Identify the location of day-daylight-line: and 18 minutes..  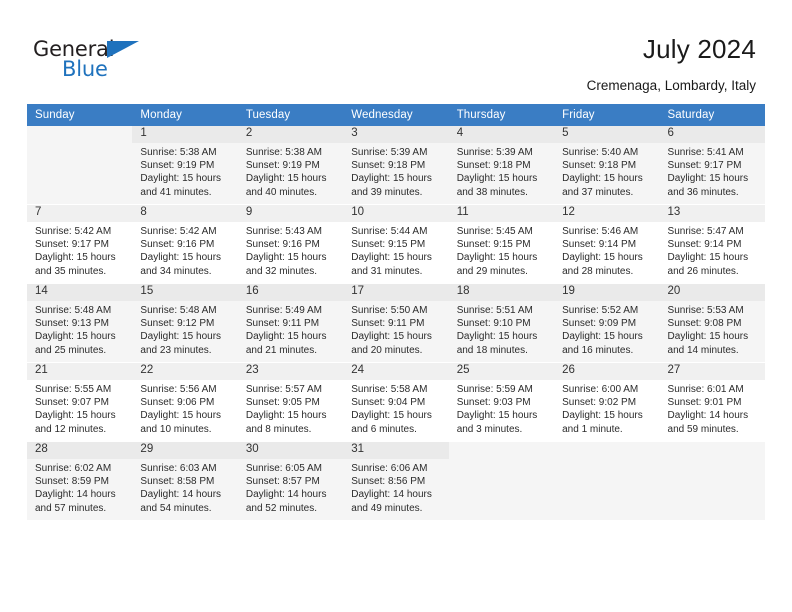
(492, 350).